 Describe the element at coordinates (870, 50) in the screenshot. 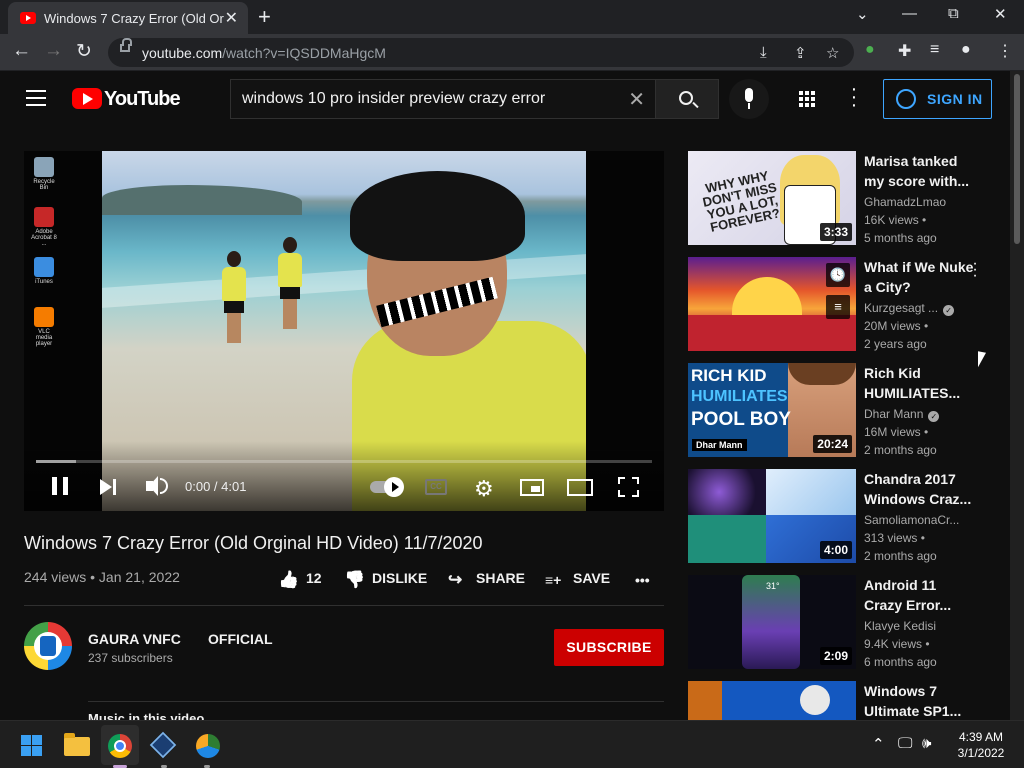

I see `extension-globe-icon: ●` at that location.